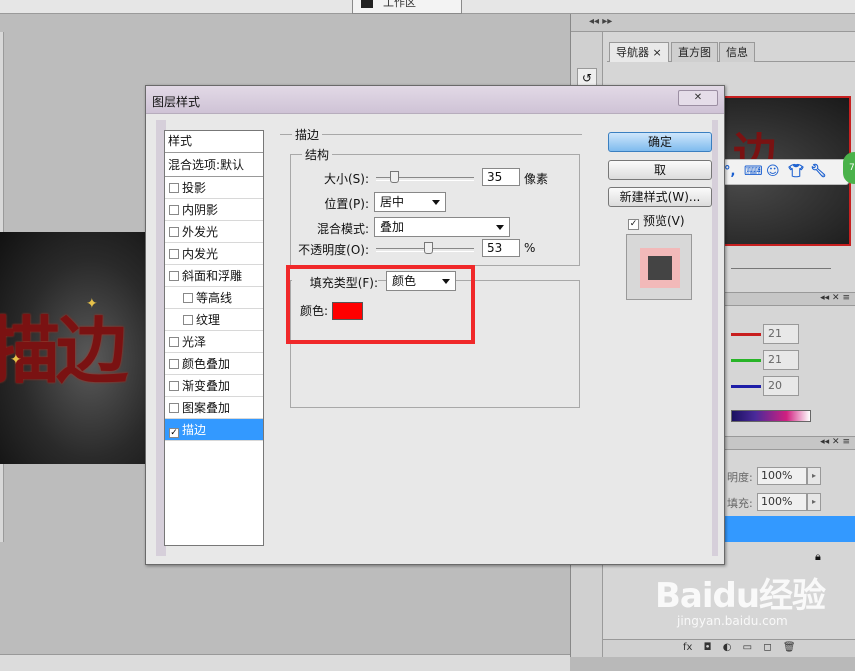 Image resolution: width=855 pixels, height=671 pixels. I want to click on style-item: 纹理, so click(214, 320).